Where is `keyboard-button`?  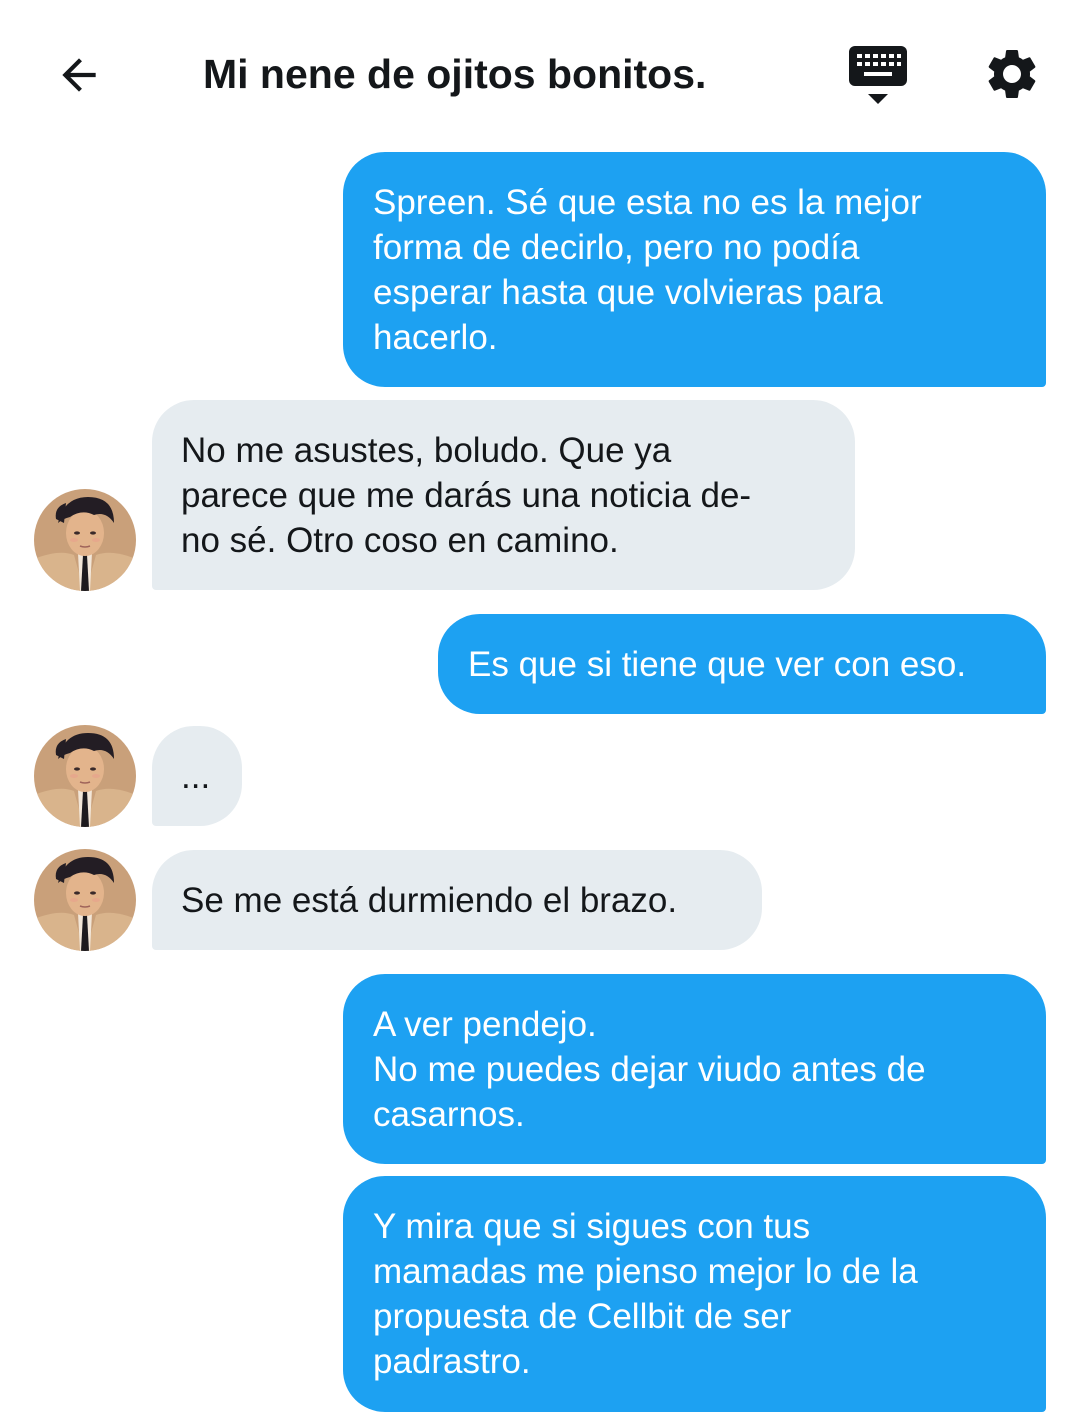 keyboard-button is located at coordinates (878, 76).